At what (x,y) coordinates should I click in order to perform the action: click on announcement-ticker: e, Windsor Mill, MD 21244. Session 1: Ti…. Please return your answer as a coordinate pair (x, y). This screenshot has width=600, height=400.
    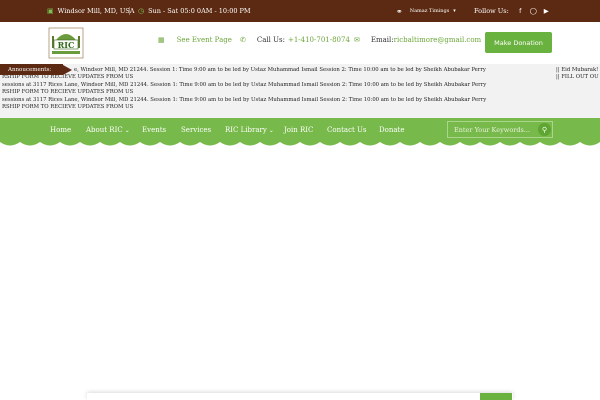
    Looking at the image, I should click on (300, 91).